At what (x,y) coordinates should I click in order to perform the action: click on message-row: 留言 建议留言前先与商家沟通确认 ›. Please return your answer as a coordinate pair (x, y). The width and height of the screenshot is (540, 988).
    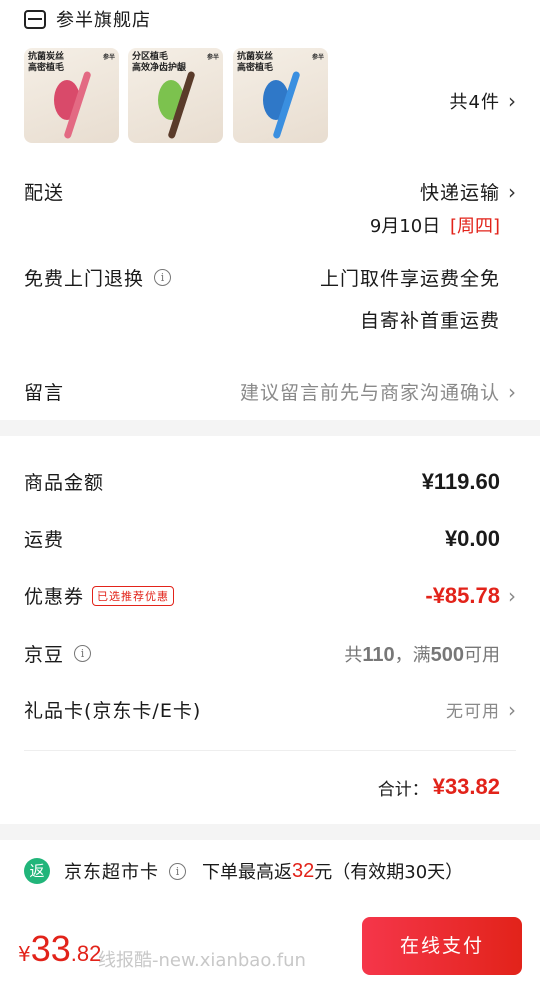
    Looking at the image, I should click on (270, 391).